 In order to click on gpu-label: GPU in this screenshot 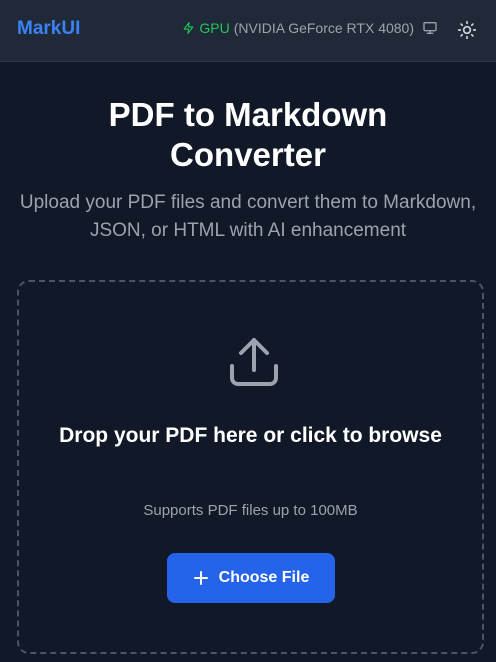, I will do `click(214, 28)`.